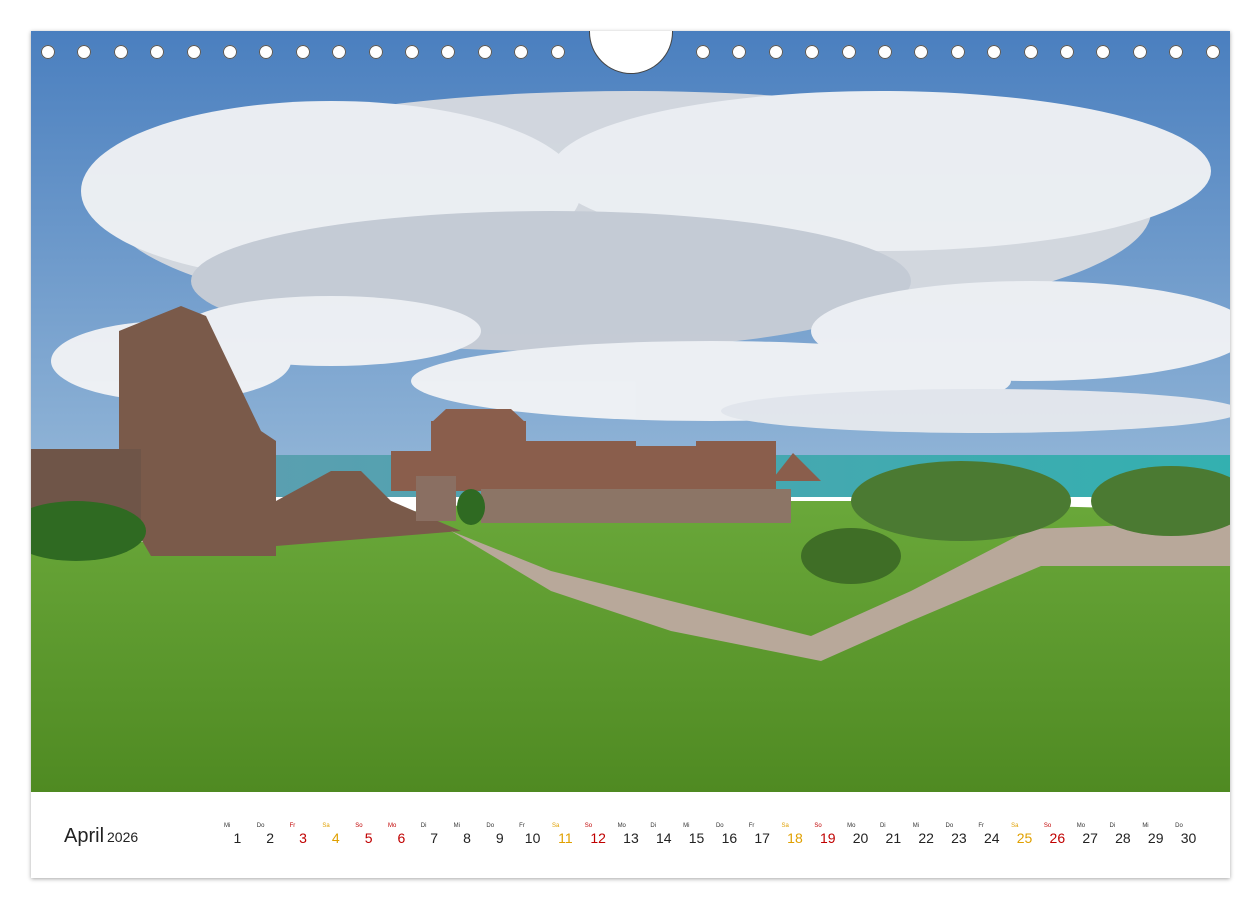 The image size is (1260, 908). I want to click on calendar-day: Di 7, so click(434, 838).